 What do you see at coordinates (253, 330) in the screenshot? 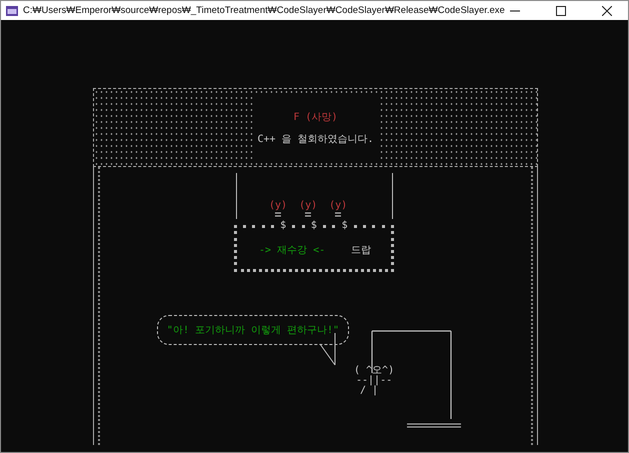
I see `speech-text: "아! 포기하니까 이렇게 편하구나!"` at bounding box center [253, 330].